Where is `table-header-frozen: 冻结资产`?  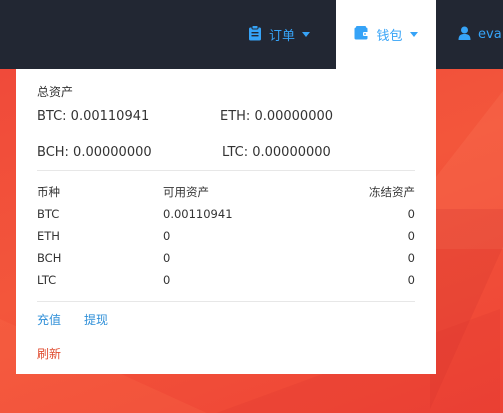
table-header-frozen: 冻结资产 is located at coordinates (392, 192).